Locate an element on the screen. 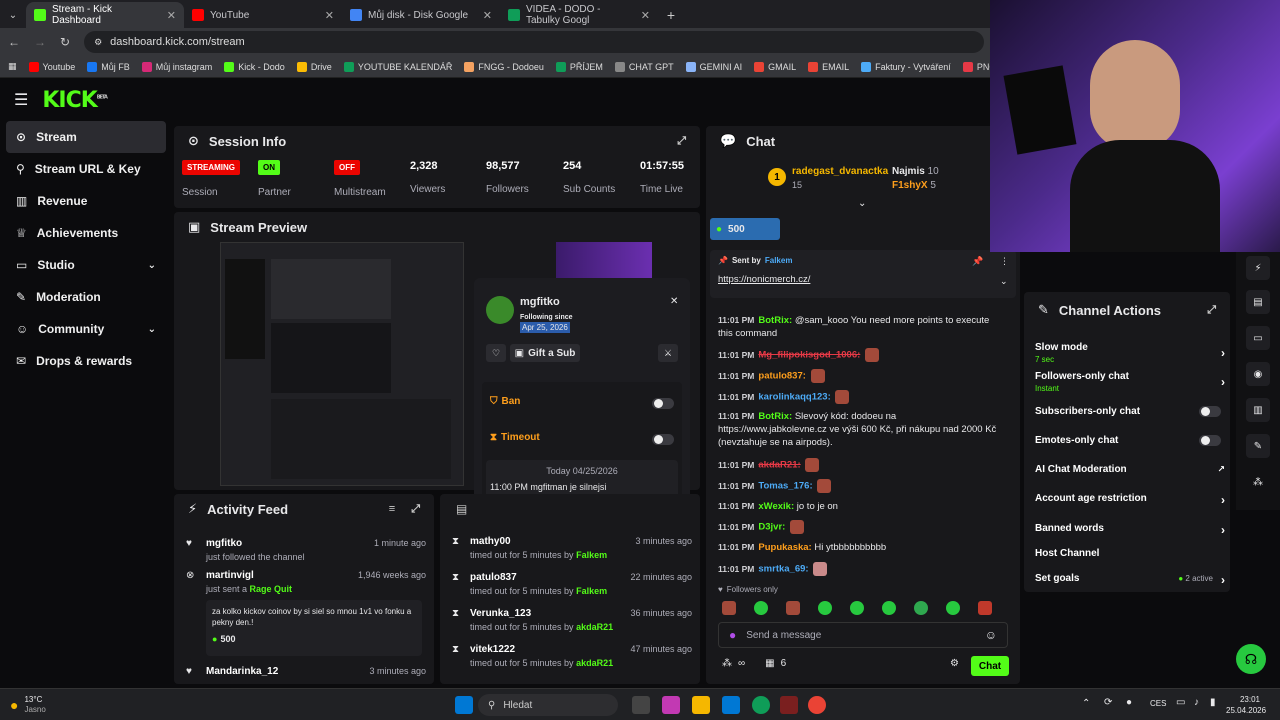 This screenshot has height=720, width=1280. message-user: D3jvr: is located at coordinates (771, 527).